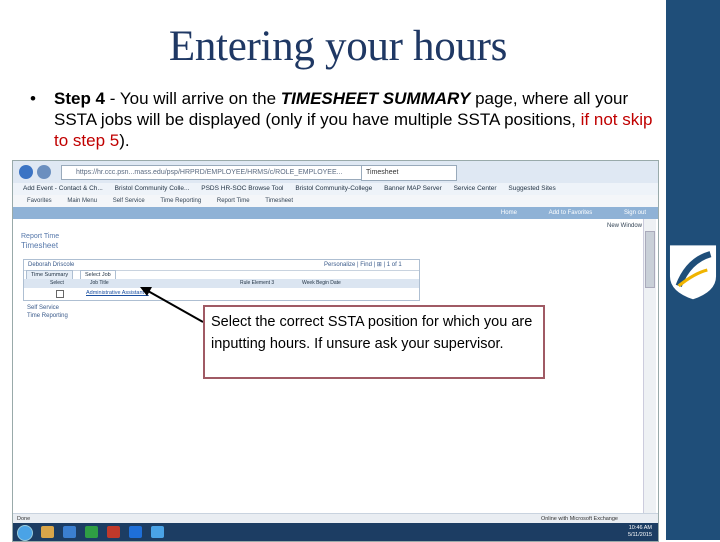 The width and height of the screenshot is (720, 542). What do you see at coordinates (60, 294) in the screenshot?
I see `select-job-checkbox` at bounding box center [60, 294].